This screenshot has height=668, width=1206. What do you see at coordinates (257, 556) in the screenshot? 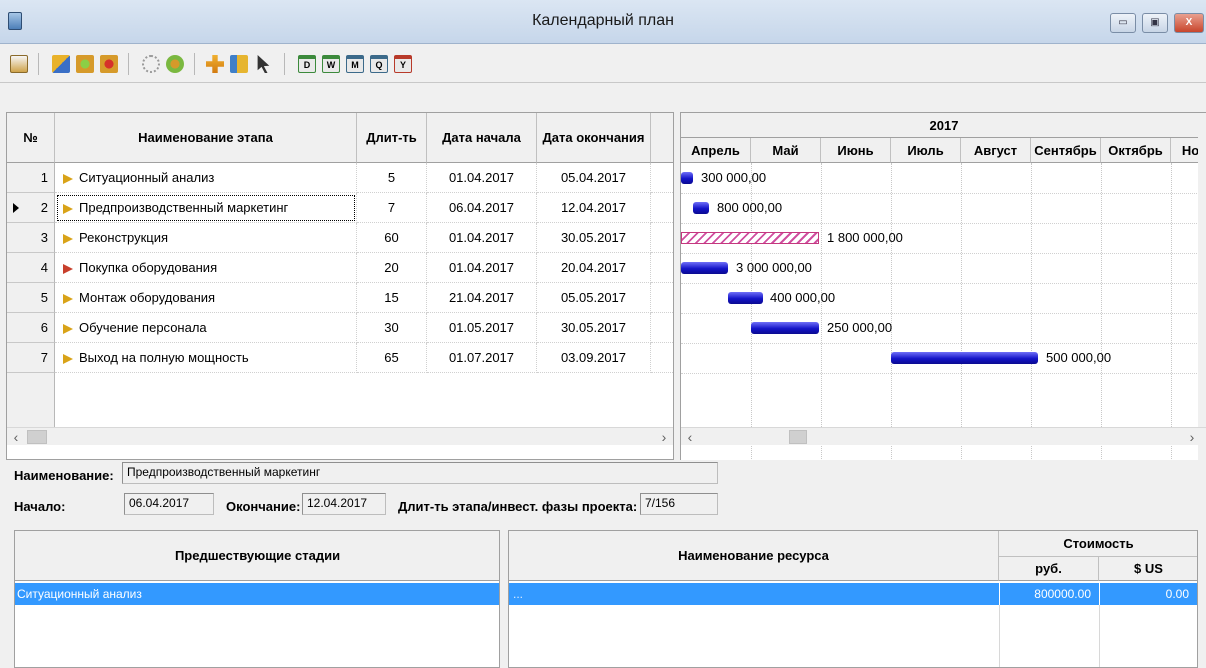
I see `predecessors-header: Предшествующие стадии` at bounding box center [257, 556].